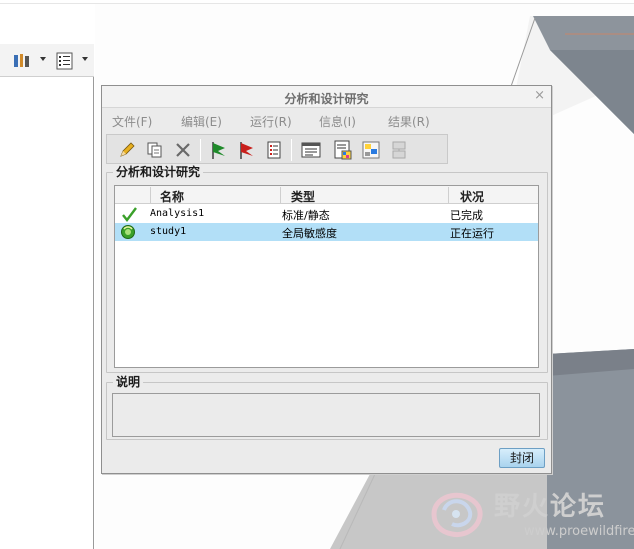  I want to click on summary-icon, so click(311, 150).